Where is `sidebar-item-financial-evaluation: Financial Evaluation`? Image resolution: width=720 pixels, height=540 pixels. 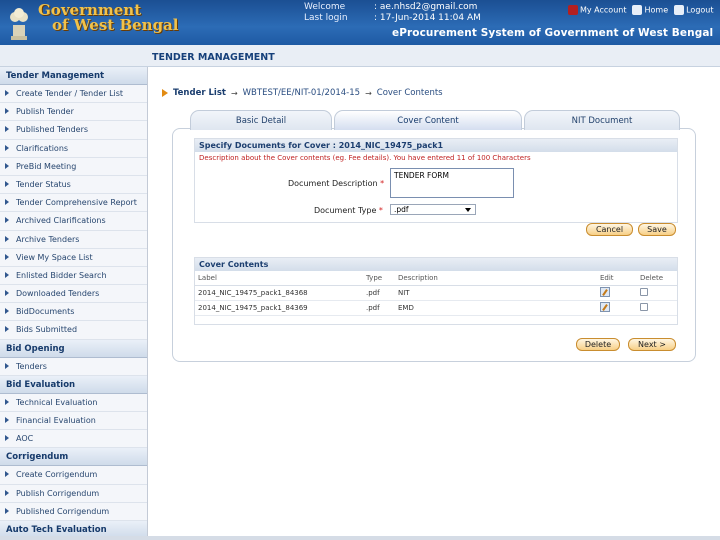 sidebar-item-financial-evaluation: Financial Evaluation is located at coordinates (73, 421).